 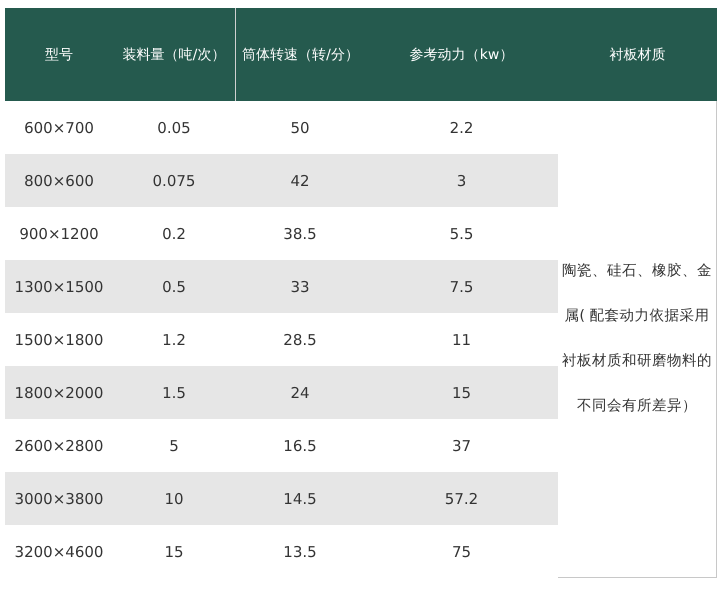 I want to click on table-cell: 24, so click(x=300, y=392).